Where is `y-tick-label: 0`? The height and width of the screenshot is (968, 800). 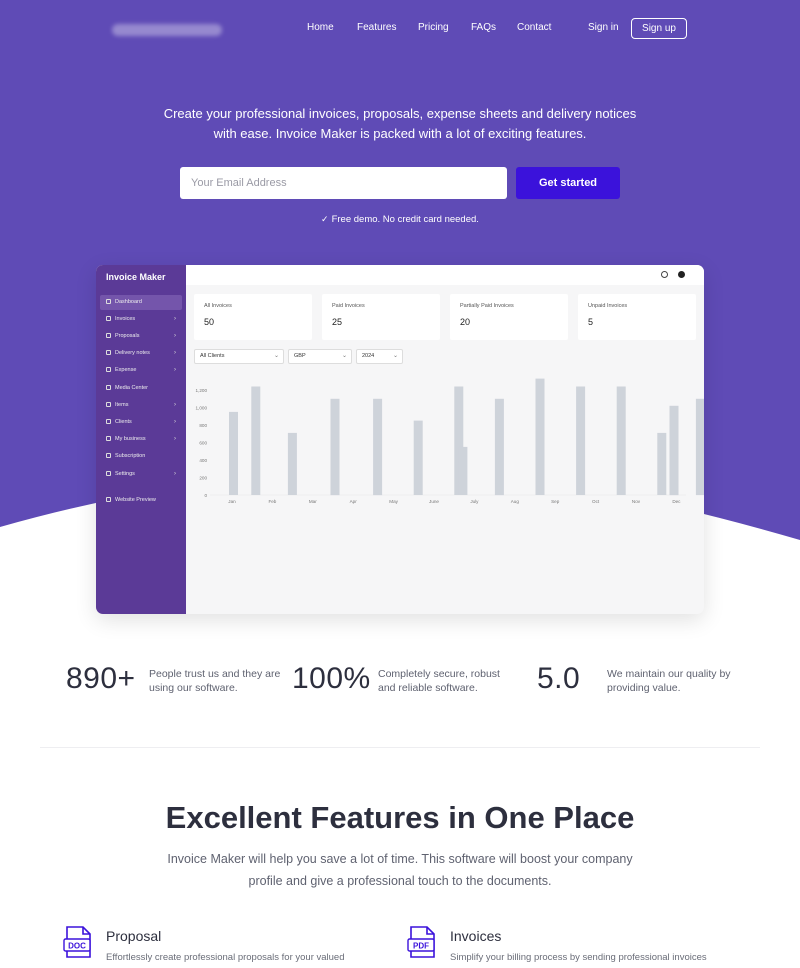
y-tick-label: 0 is located at coordinates (205, 495).